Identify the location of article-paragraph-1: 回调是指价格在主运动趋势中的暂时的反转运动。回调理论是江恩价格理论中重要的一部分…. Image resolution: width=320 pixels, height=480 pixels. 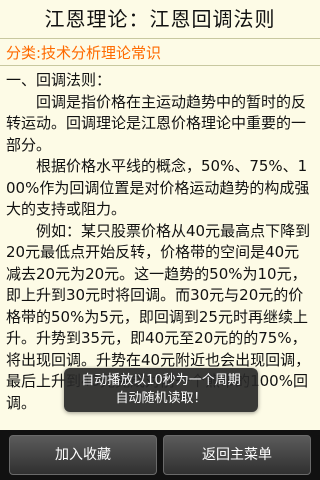
(156, 123).